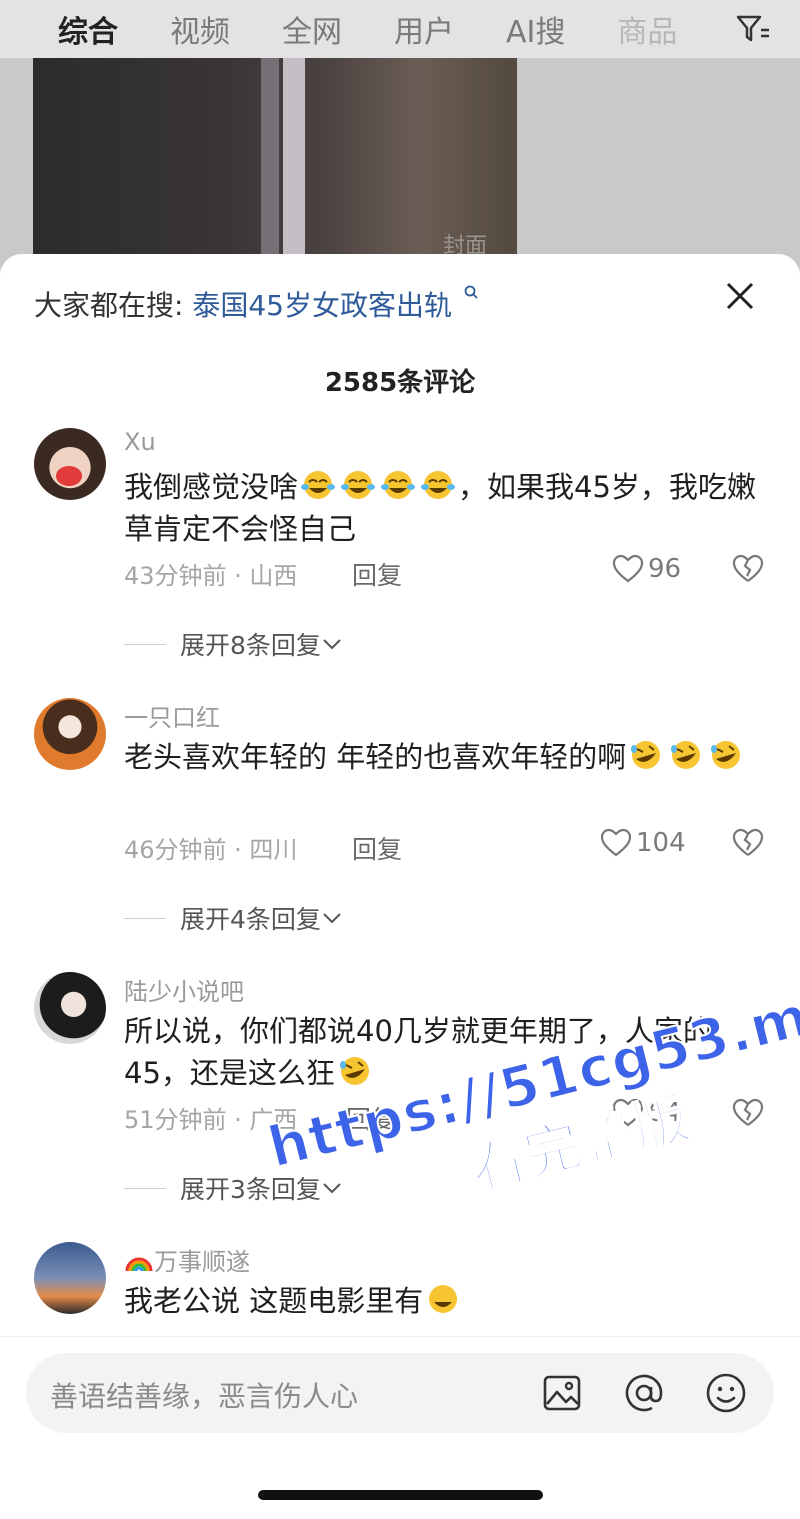 The width and height of the screenshot is (800, 1519). I want to click on comment-text: 所以说，你们都说40几岁就更年期了，人家的45，还是这么狂, so click(418, 1052).